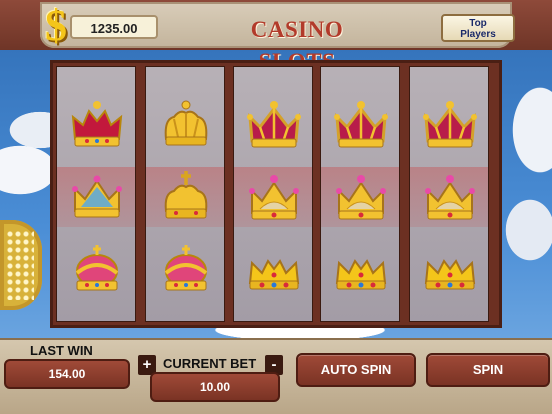  What do you see at coordinates (186, 197) in the screenshot?
I see `crown-gold-cross-icon` at bounding box center [186, 197].